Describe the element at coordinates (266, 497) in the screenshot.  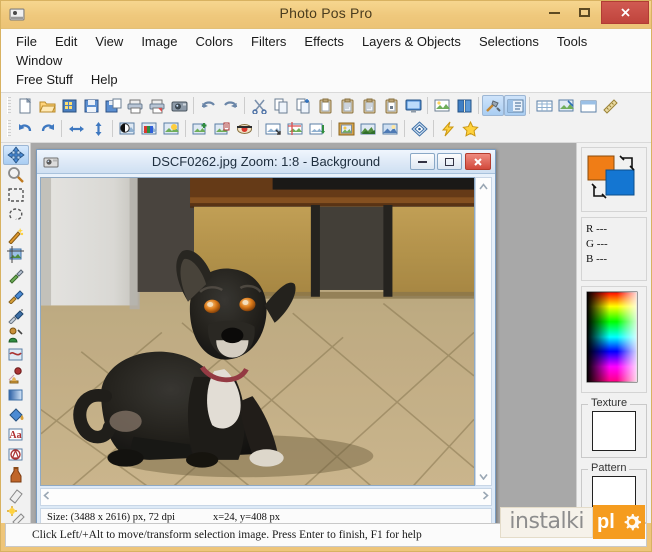
I see `horizontal-scrollbar` at that location.